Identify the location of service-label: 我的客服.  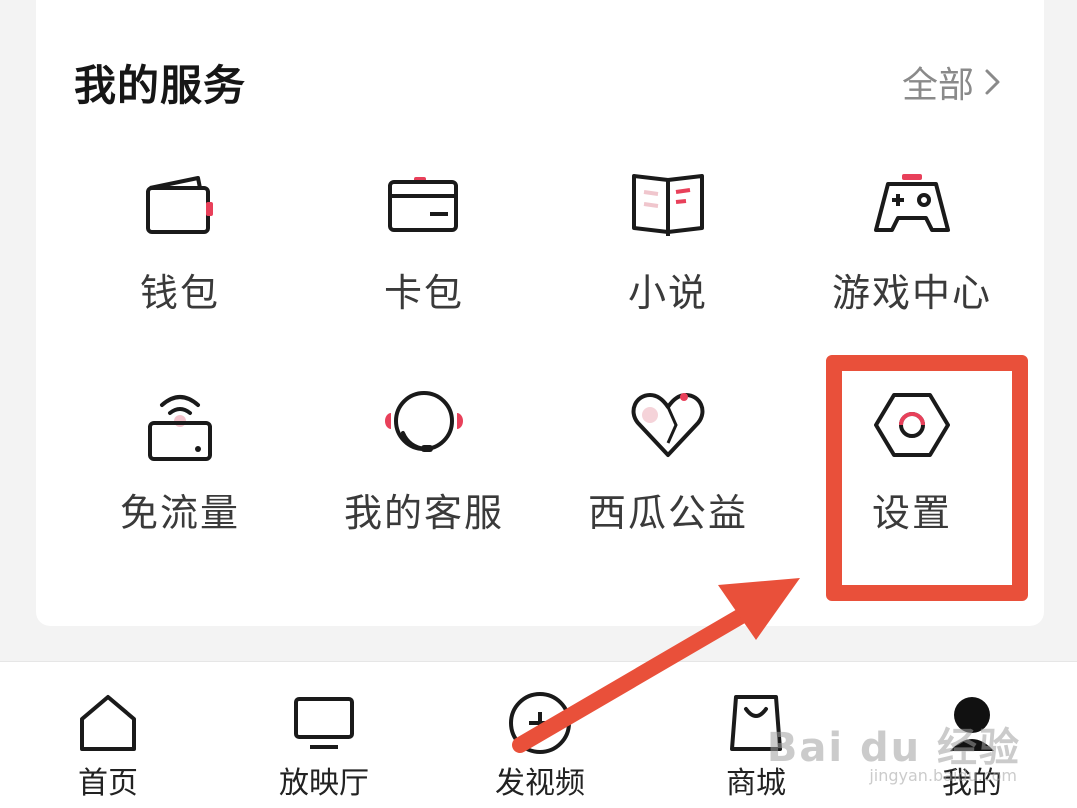
(423, 513).